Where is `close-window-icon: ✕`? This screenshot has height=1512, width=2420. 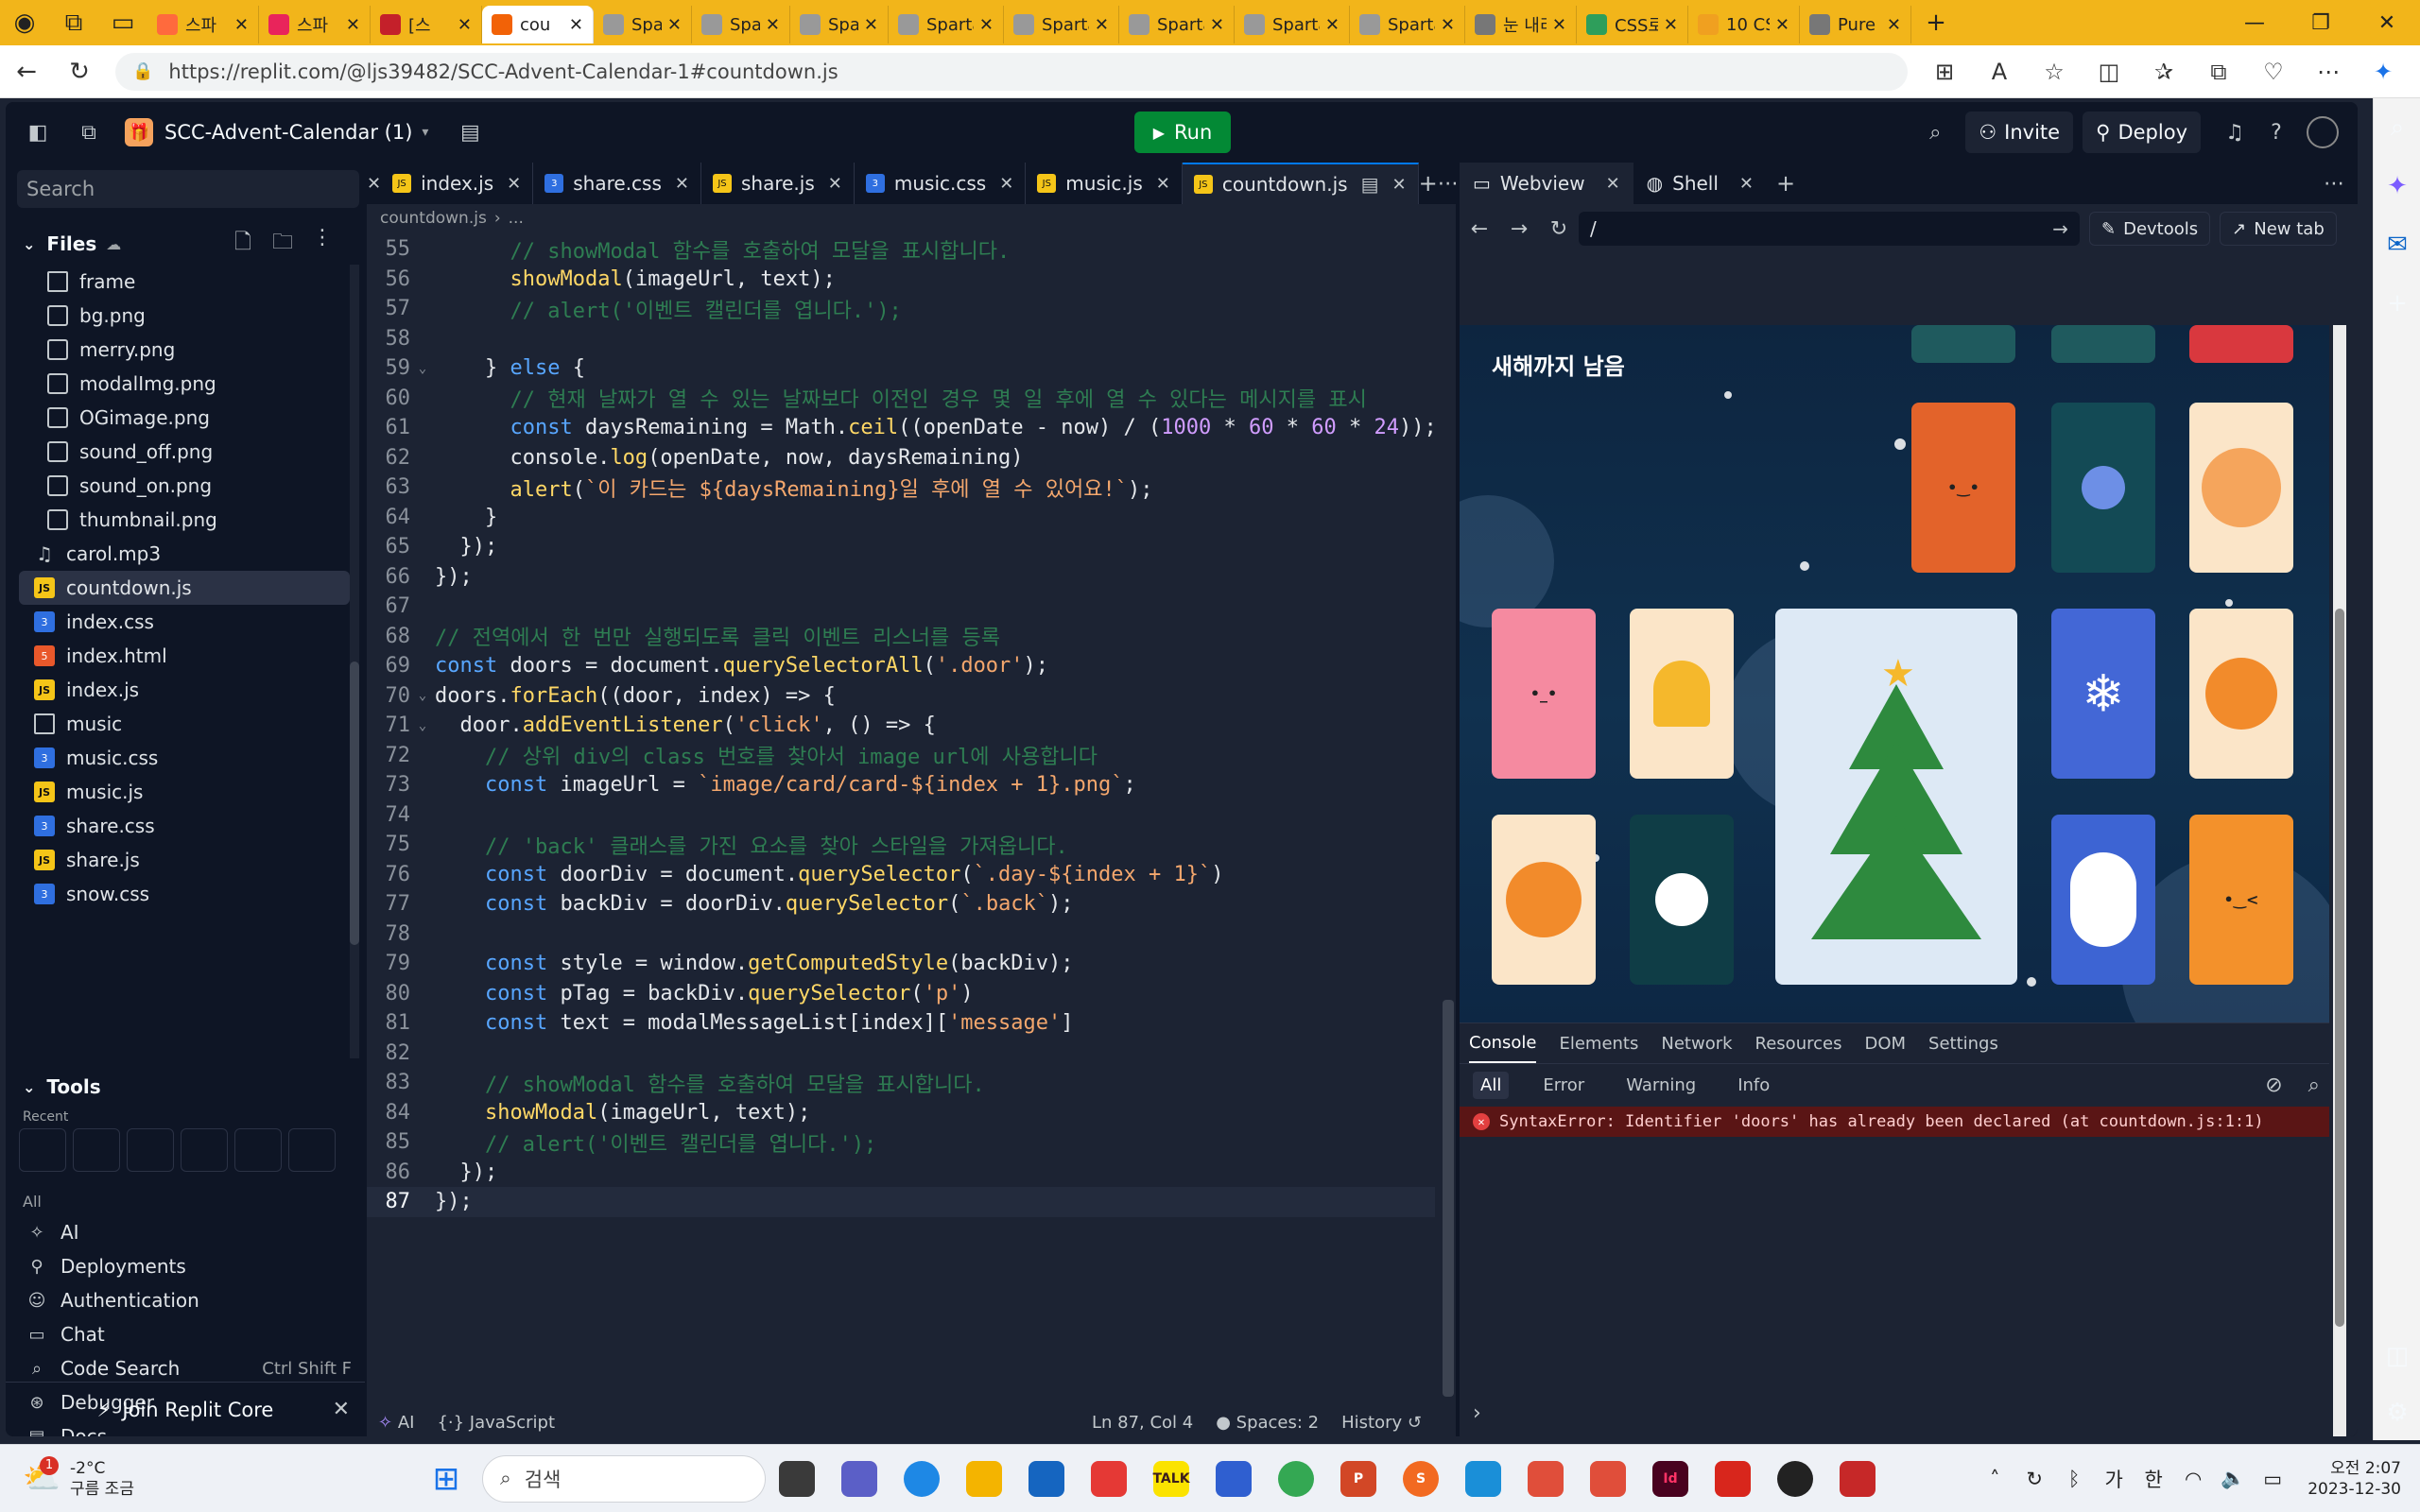
close-window-icon: ✕ is located at coordinates (2387, 23).